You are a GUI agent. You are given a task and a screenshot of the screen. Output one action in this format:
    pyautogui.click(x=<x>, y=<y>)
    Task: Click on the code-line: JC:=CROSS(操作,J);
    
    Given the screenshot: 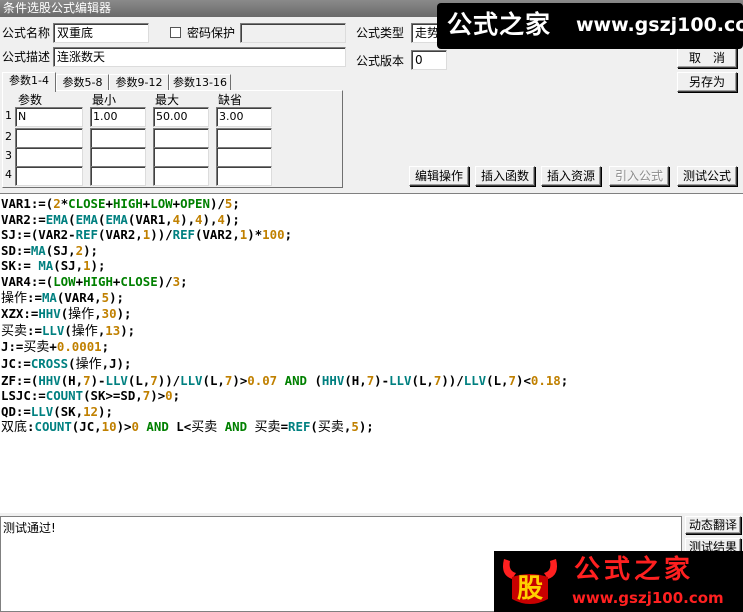 What is the action you would take?
    pyautogui.click(x=66, y=363)
    